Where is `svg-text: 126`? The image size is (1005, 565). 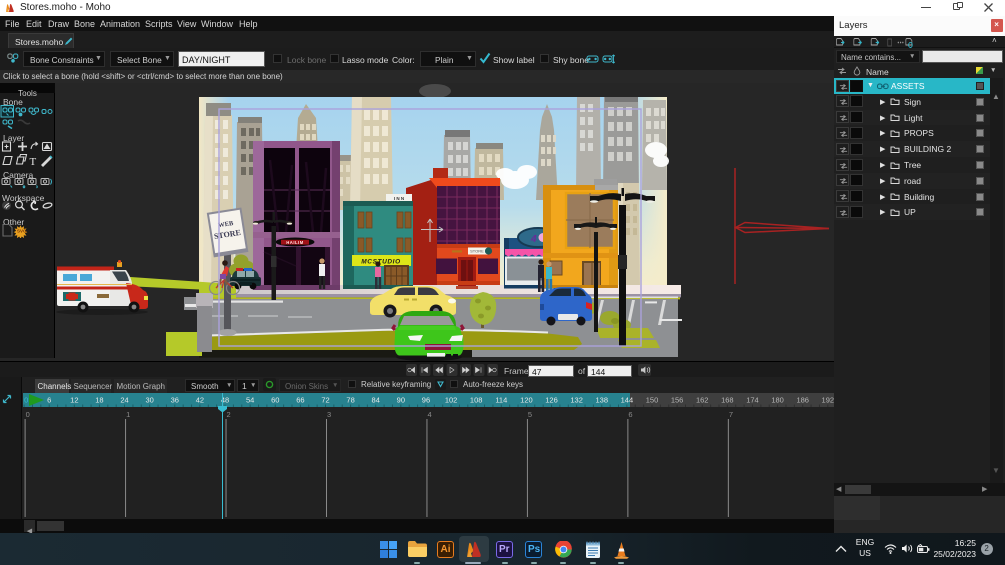 svg-text: 126 is located at coordinates (551, 400).